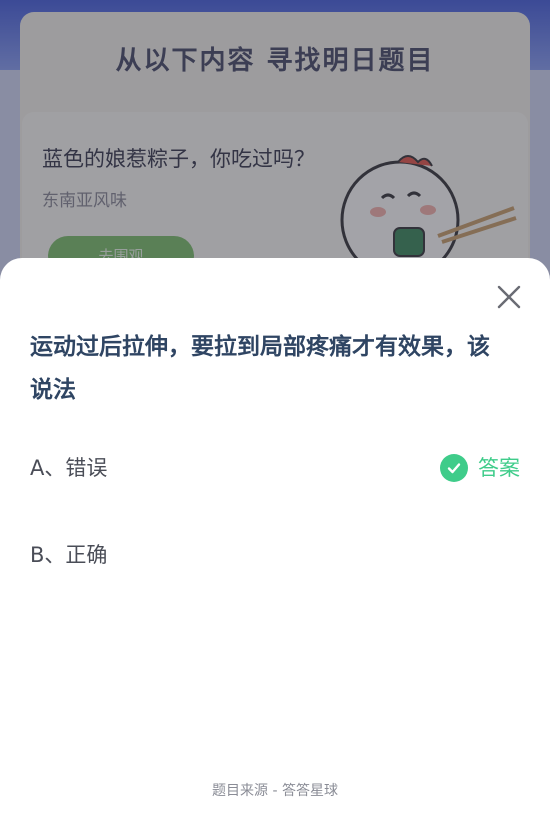  What do you see at coordinates (454, 468) in the screenshot?
I see `check-circle-icon` at bounding box center [454, 468].